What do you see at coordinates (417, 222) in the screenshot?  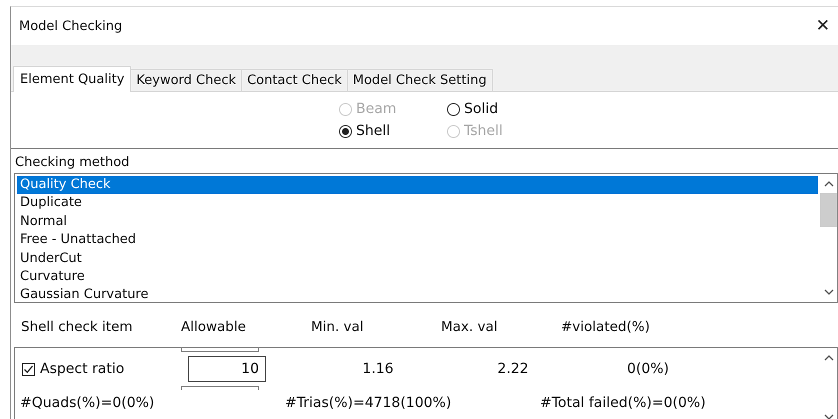 I see `list-item: Normal` at bounding box center [417, 222].